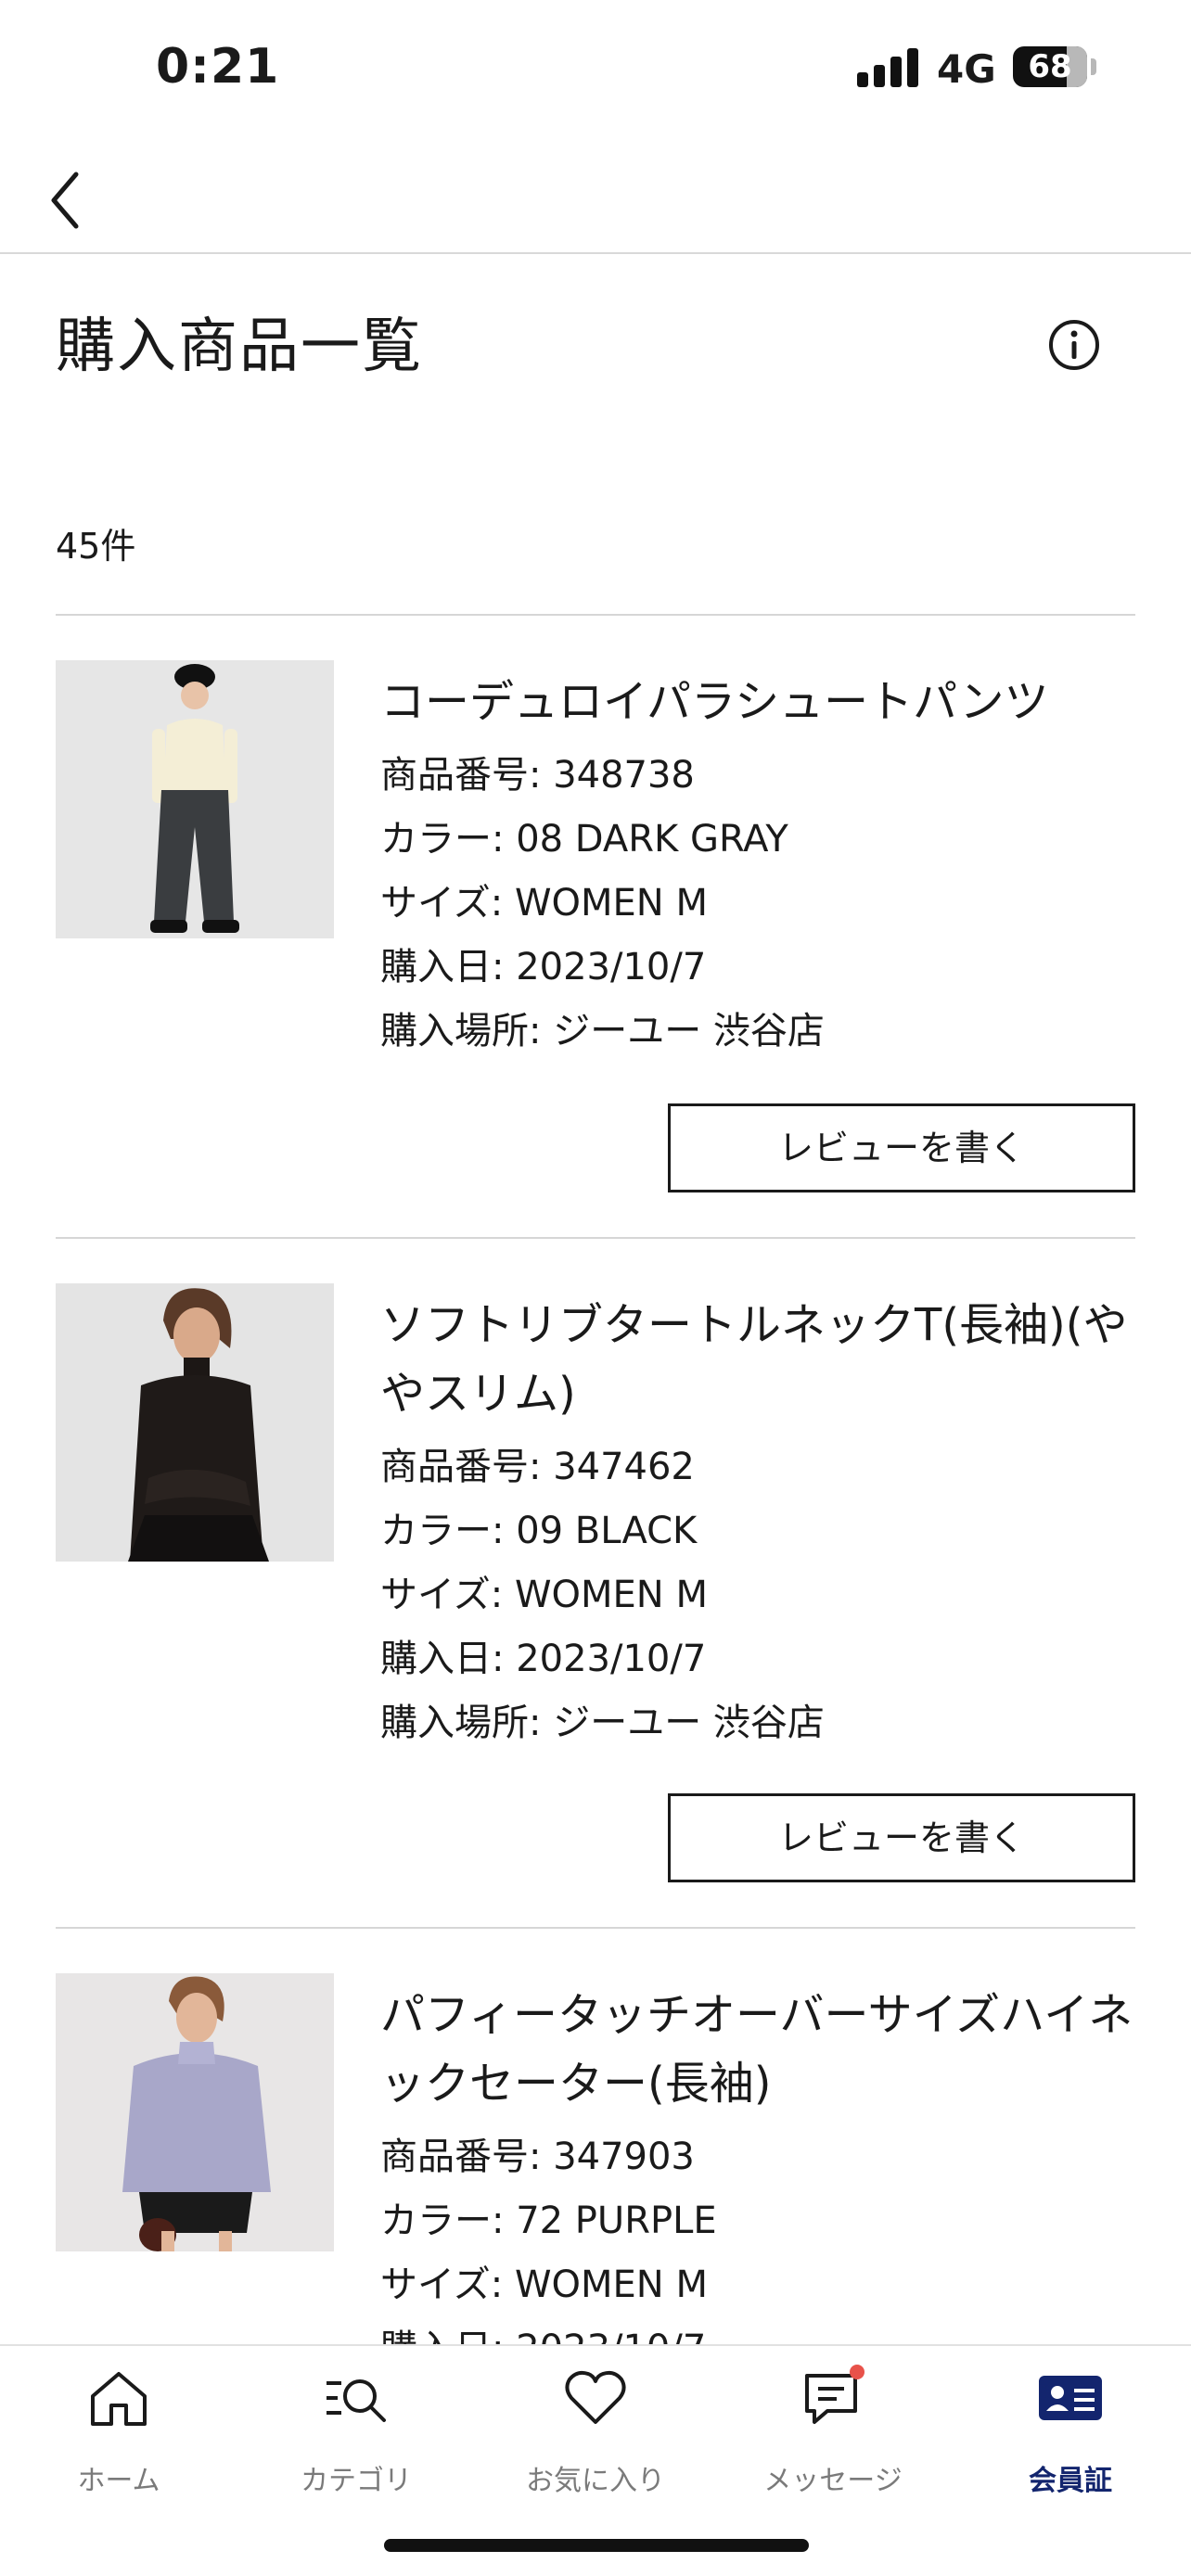 The width and height of the screenshot is (1191, 2576). What do you see at coordinates (356, 2434) in the screenshot?
I see `tab-category: カテゴリ` at bounding box center [356, 2434].